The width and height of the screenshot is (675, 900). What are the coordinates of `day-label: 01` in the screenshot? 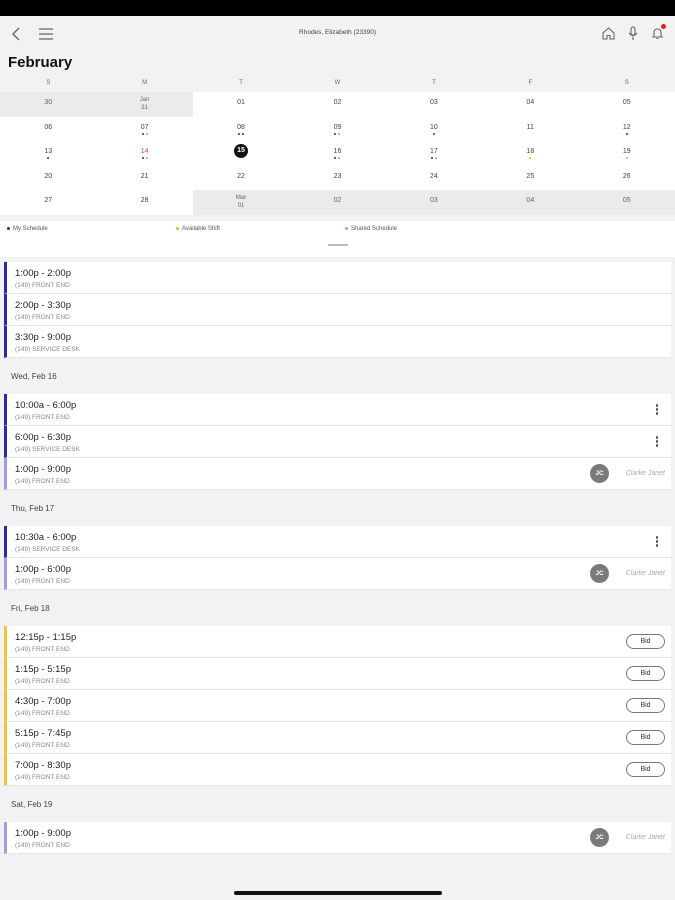 It's located at (241, 102).